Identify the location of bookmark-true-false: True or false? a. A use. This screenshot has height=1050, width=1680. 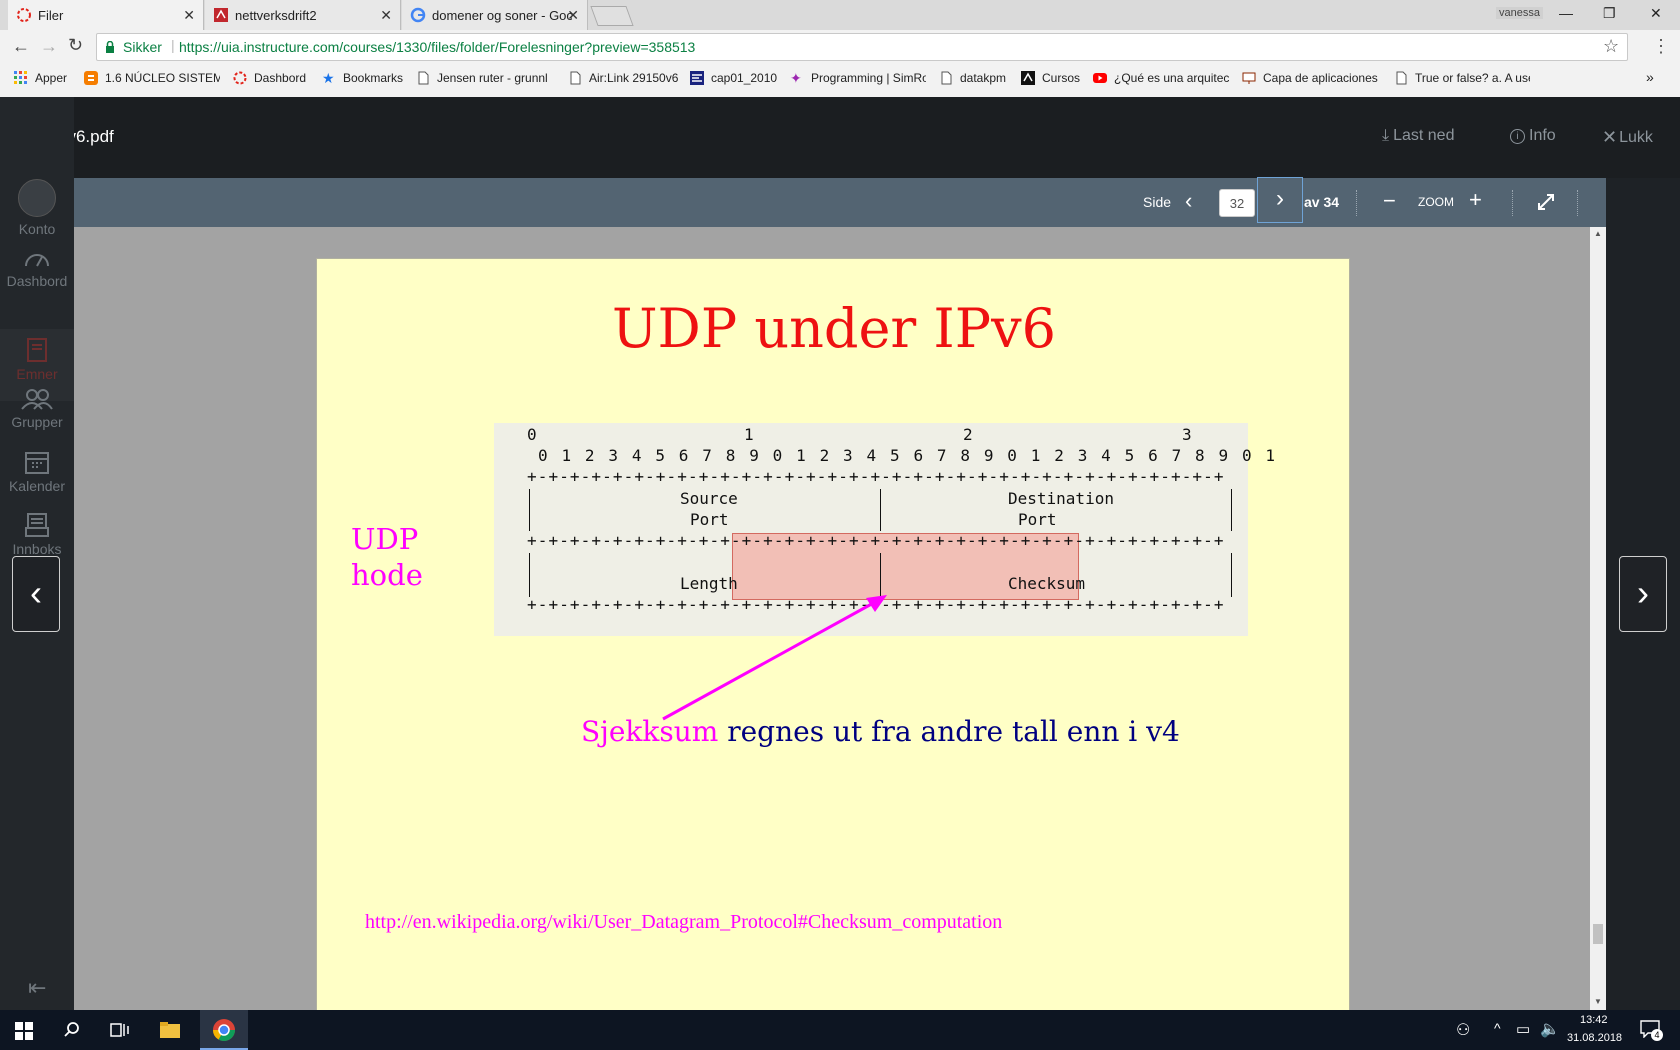
(1462, 78).